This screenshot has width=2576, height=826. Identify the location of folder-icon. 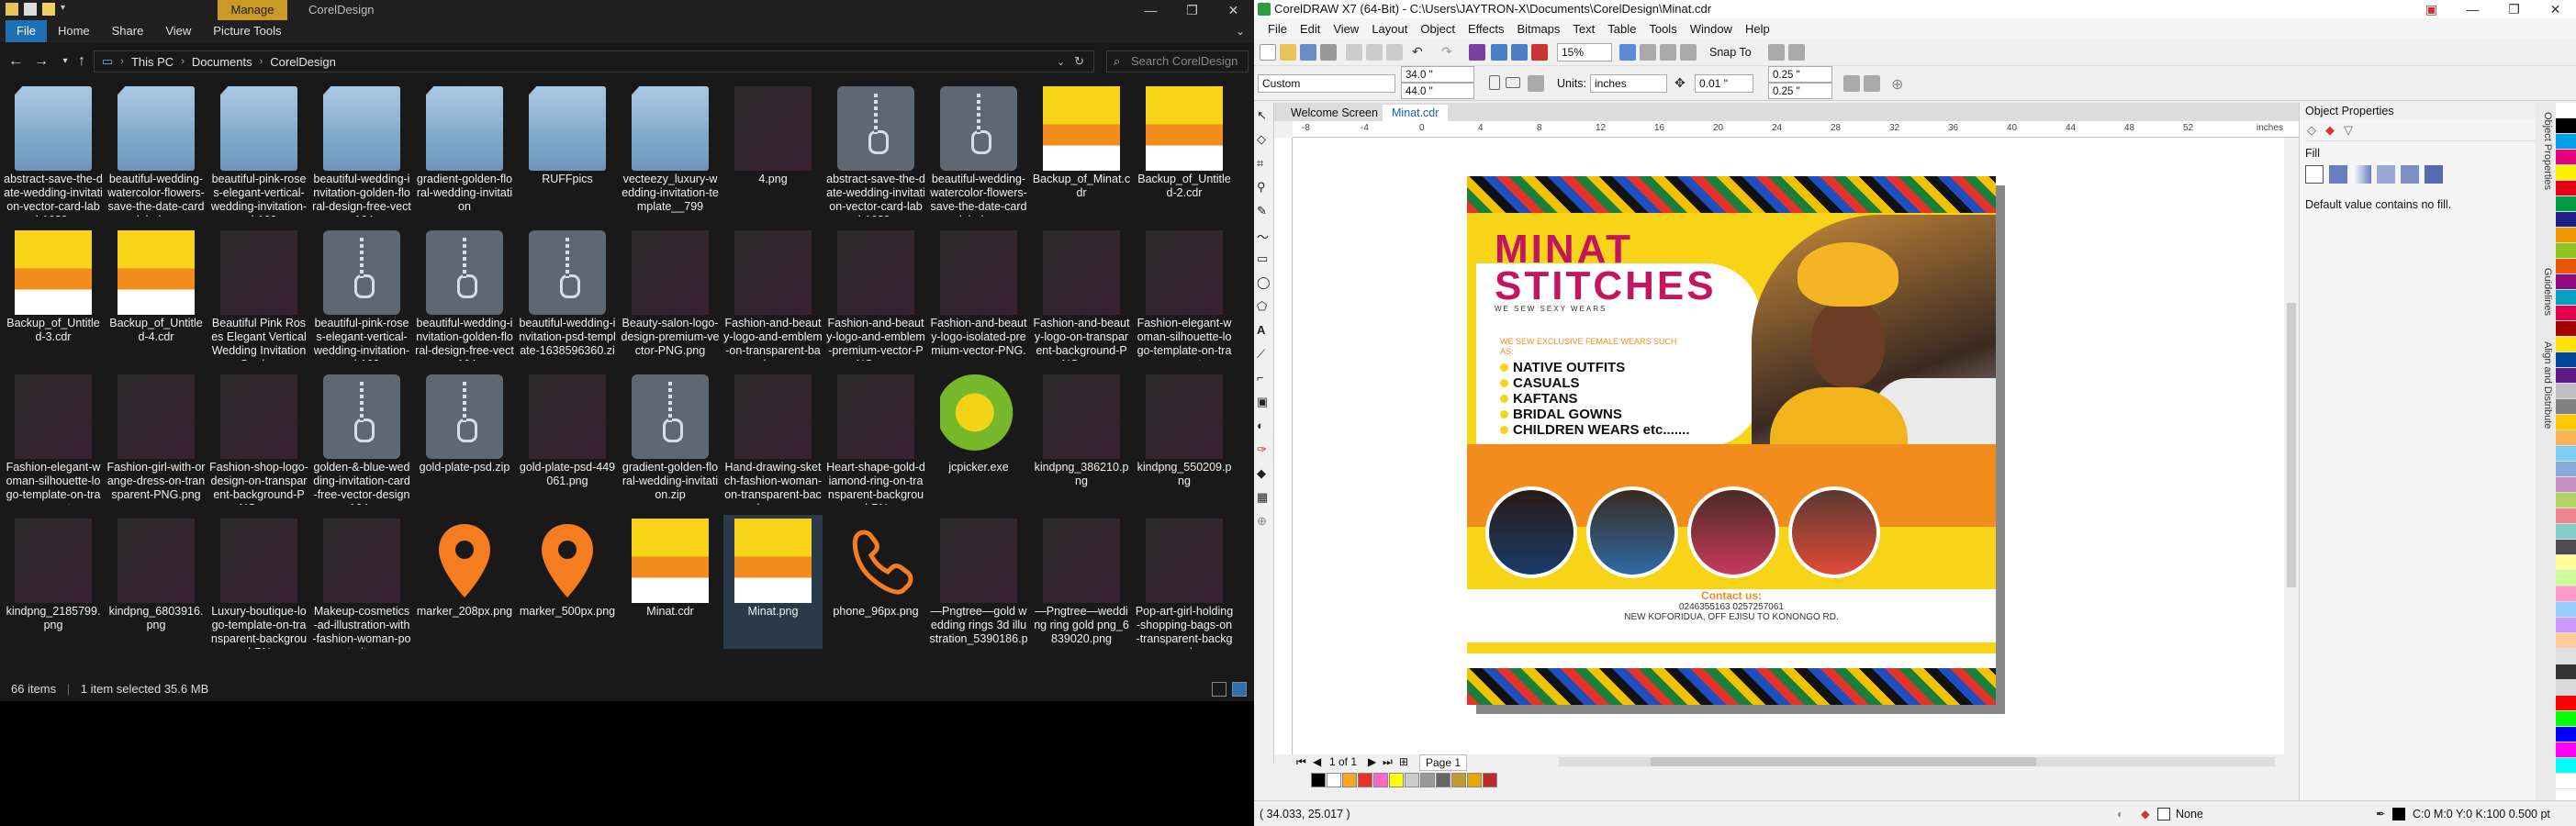
(12, 10).